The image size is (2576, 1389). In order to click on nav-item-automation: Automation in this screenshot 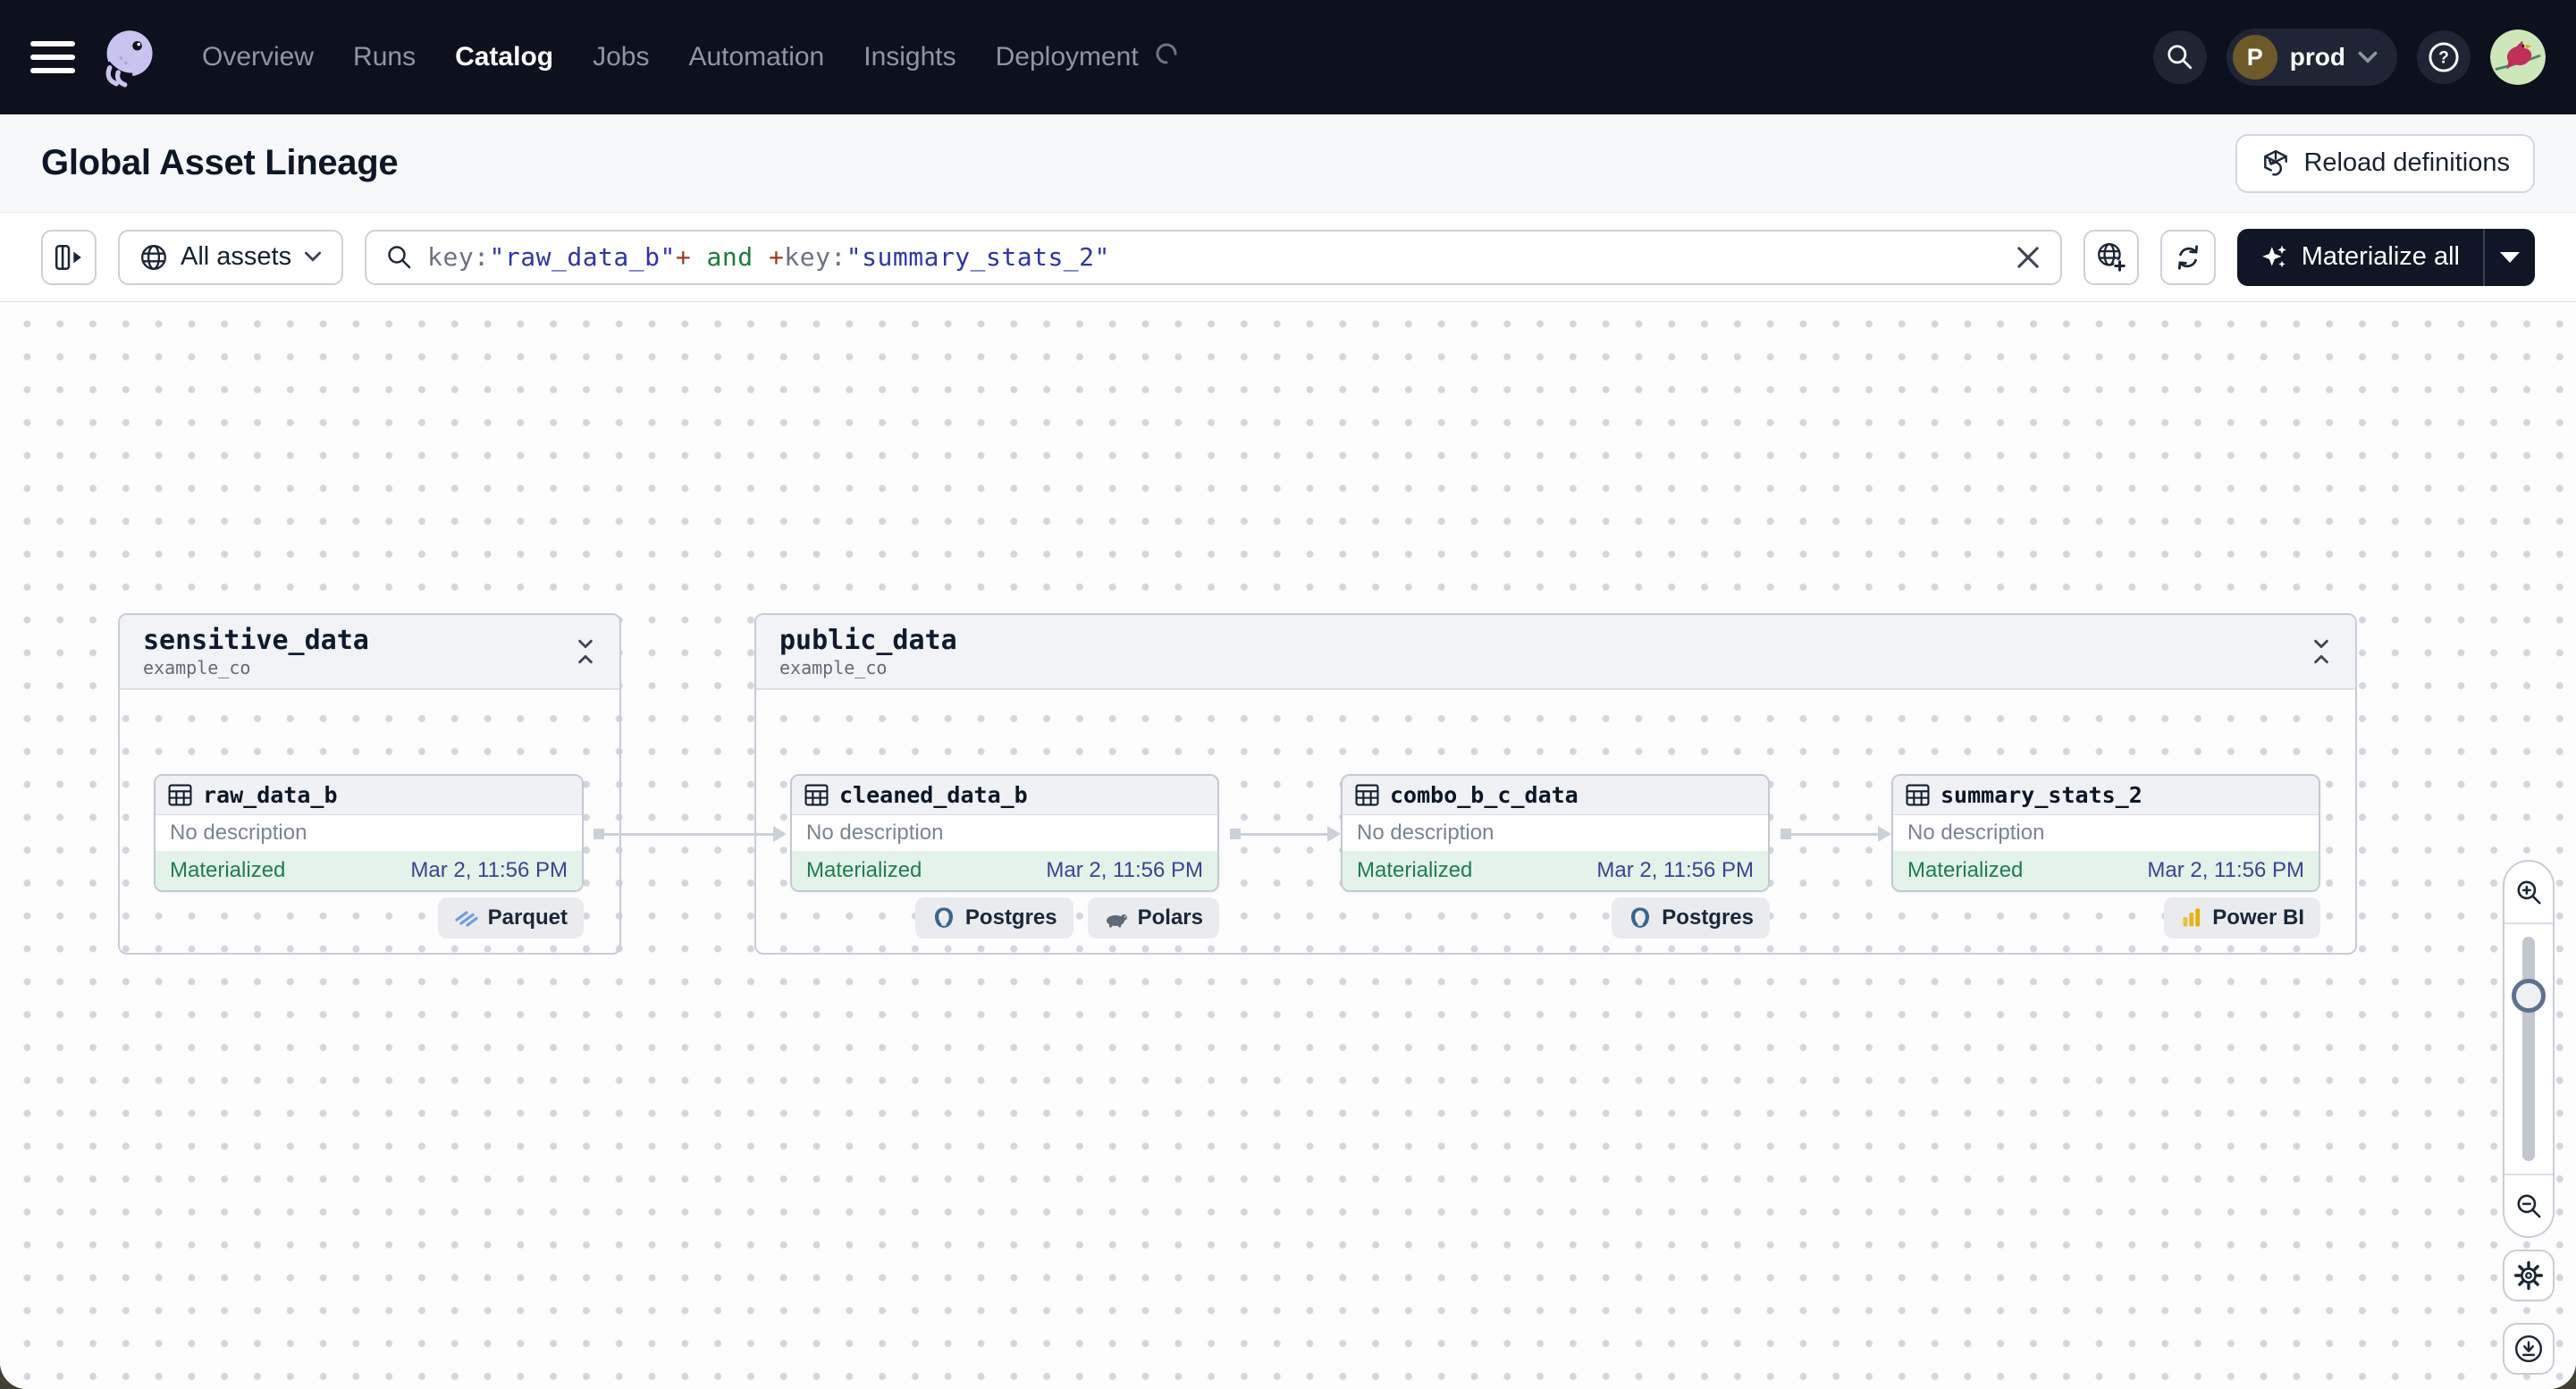, I will do `click(756, 57)`.